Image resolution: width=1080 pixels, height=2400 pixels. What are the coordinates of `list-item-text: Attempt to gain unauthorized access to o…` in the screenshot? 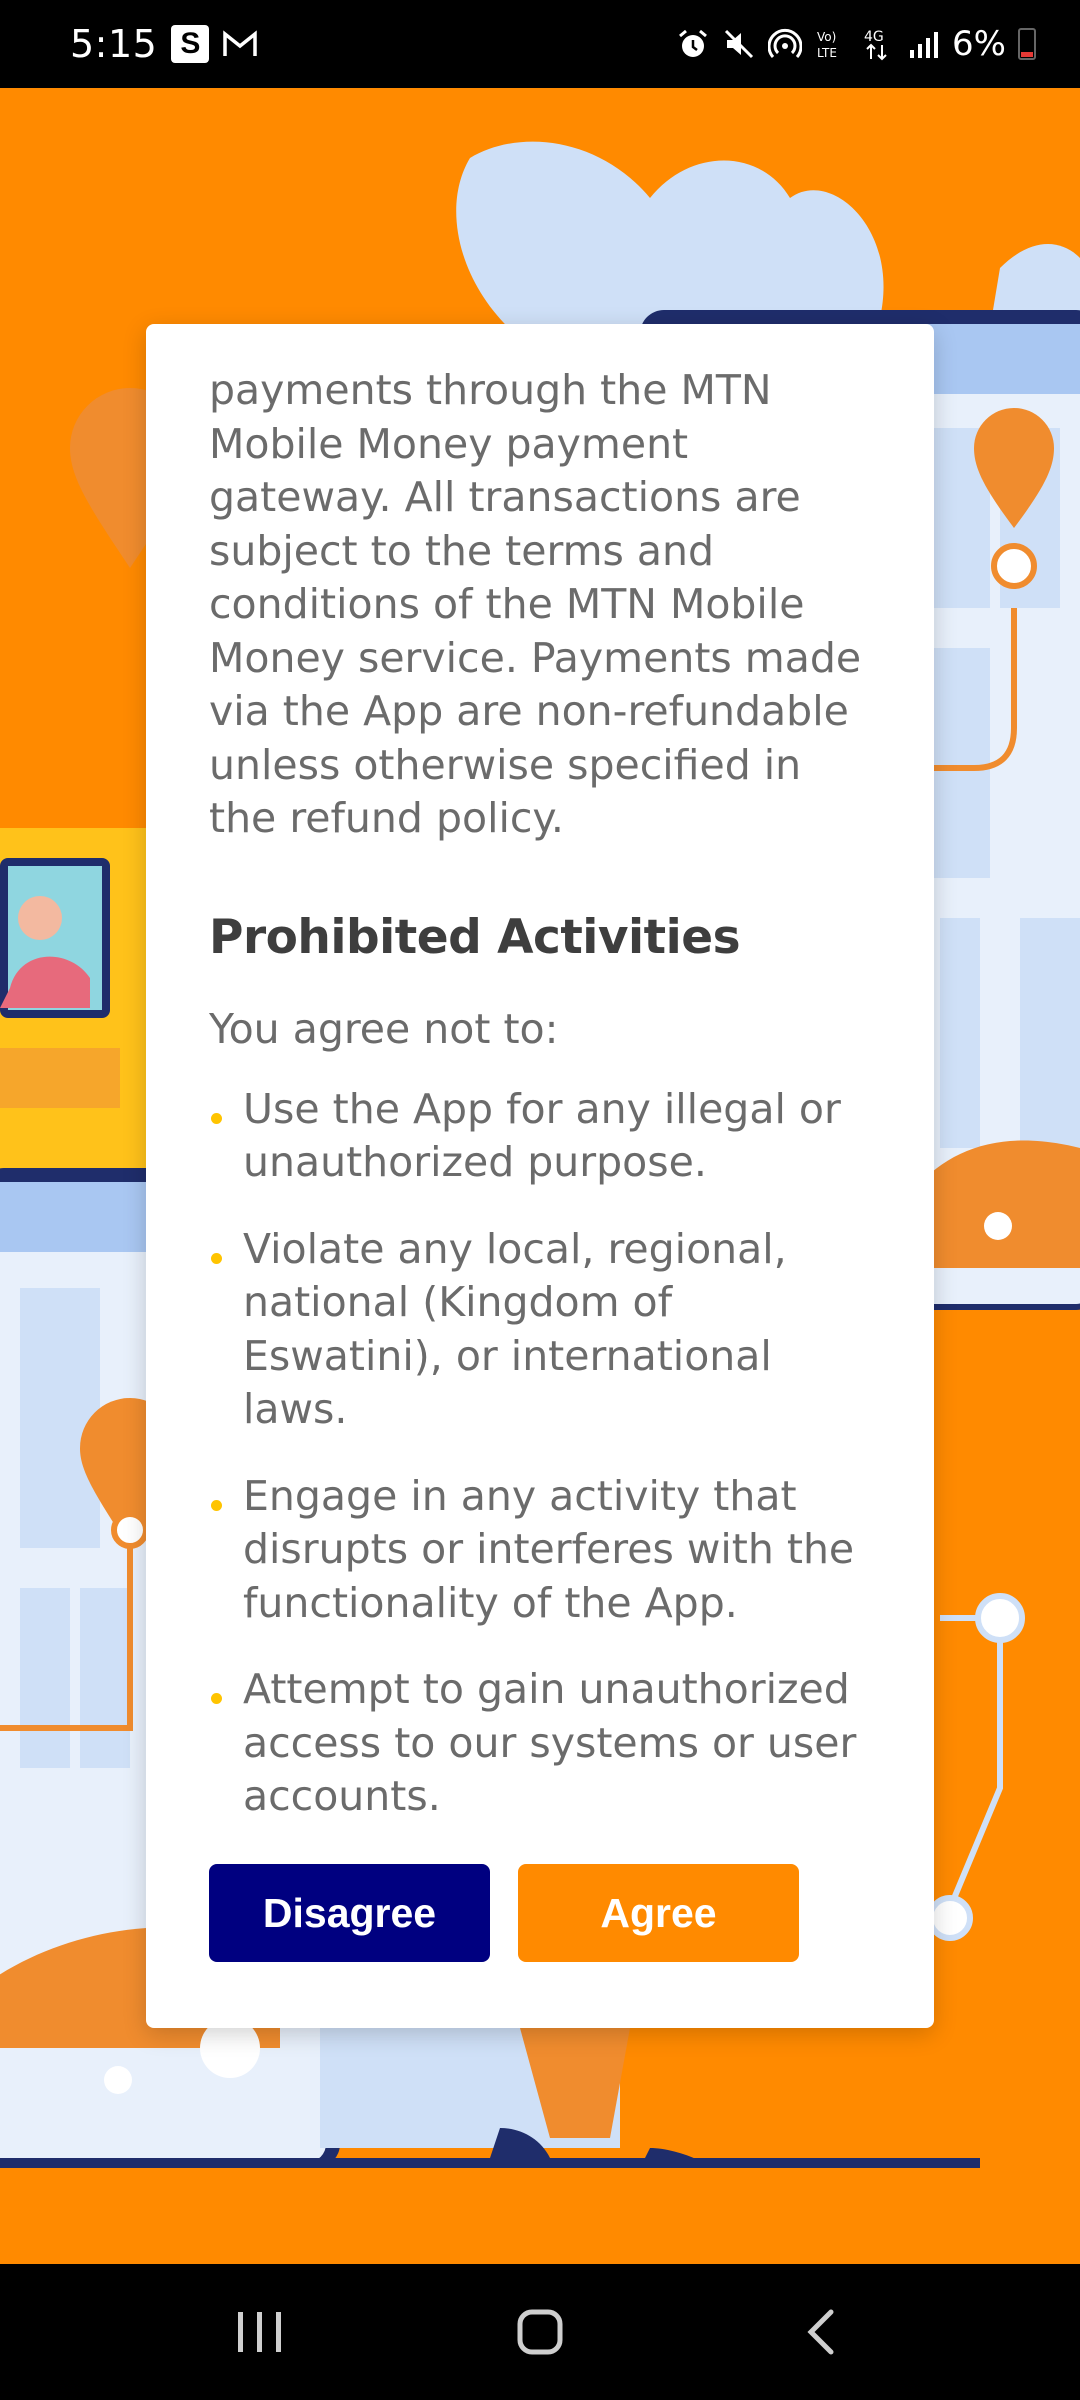 It's located at (550, 1742).